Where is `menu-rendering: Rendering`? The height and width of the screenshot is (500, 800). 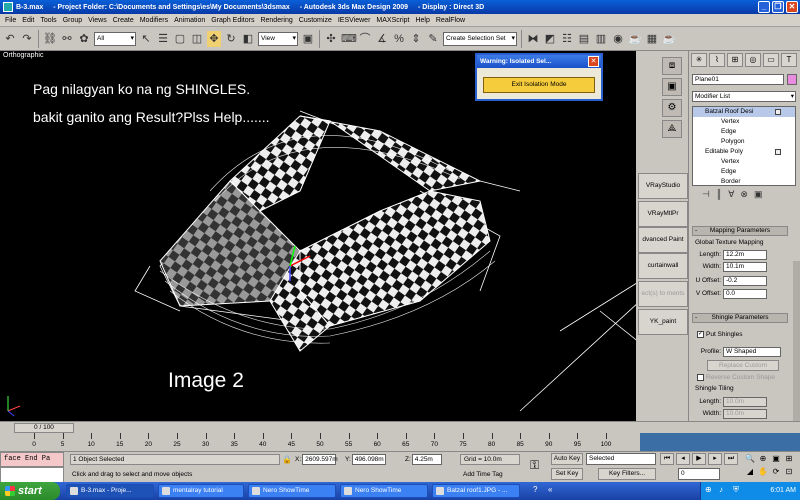 menu-rendering: Rendering is located at coordinates (276, 20).